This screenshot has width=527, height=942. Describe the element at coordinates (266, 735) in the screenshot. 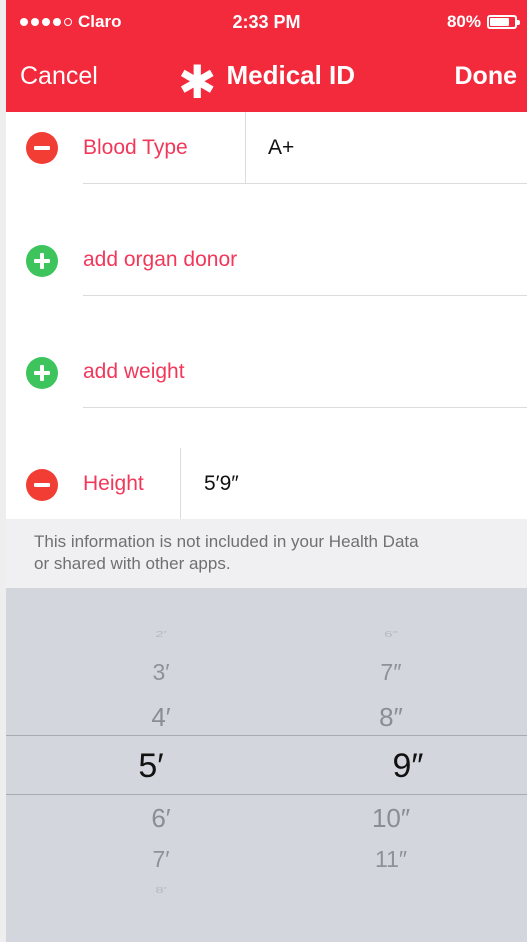

I see `picker-selection-top` at that location.